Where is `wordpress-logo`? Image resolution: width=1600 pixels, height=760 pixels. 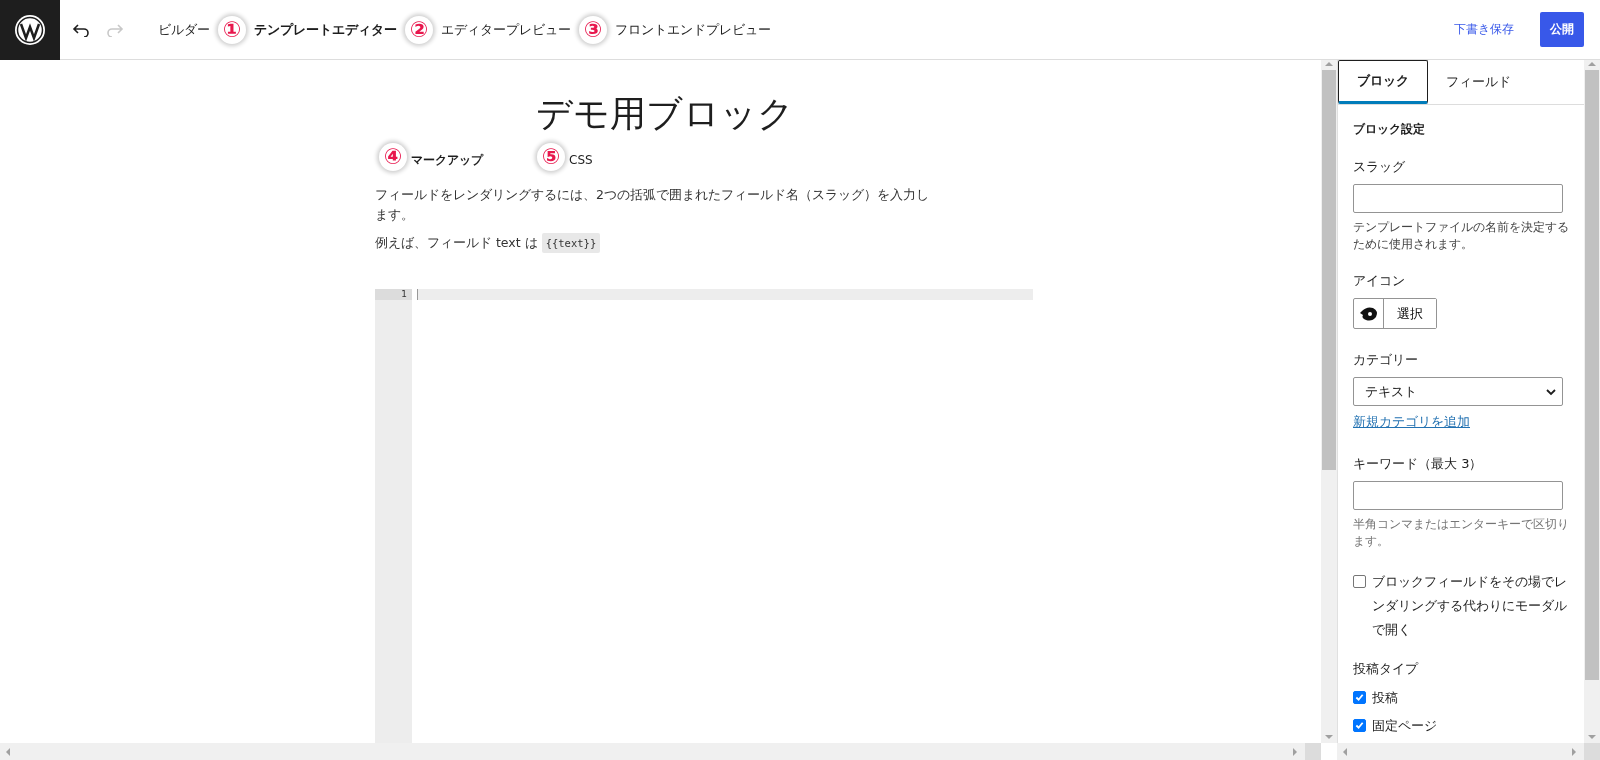
wordpress-logo is located at coordinates (30, 30).